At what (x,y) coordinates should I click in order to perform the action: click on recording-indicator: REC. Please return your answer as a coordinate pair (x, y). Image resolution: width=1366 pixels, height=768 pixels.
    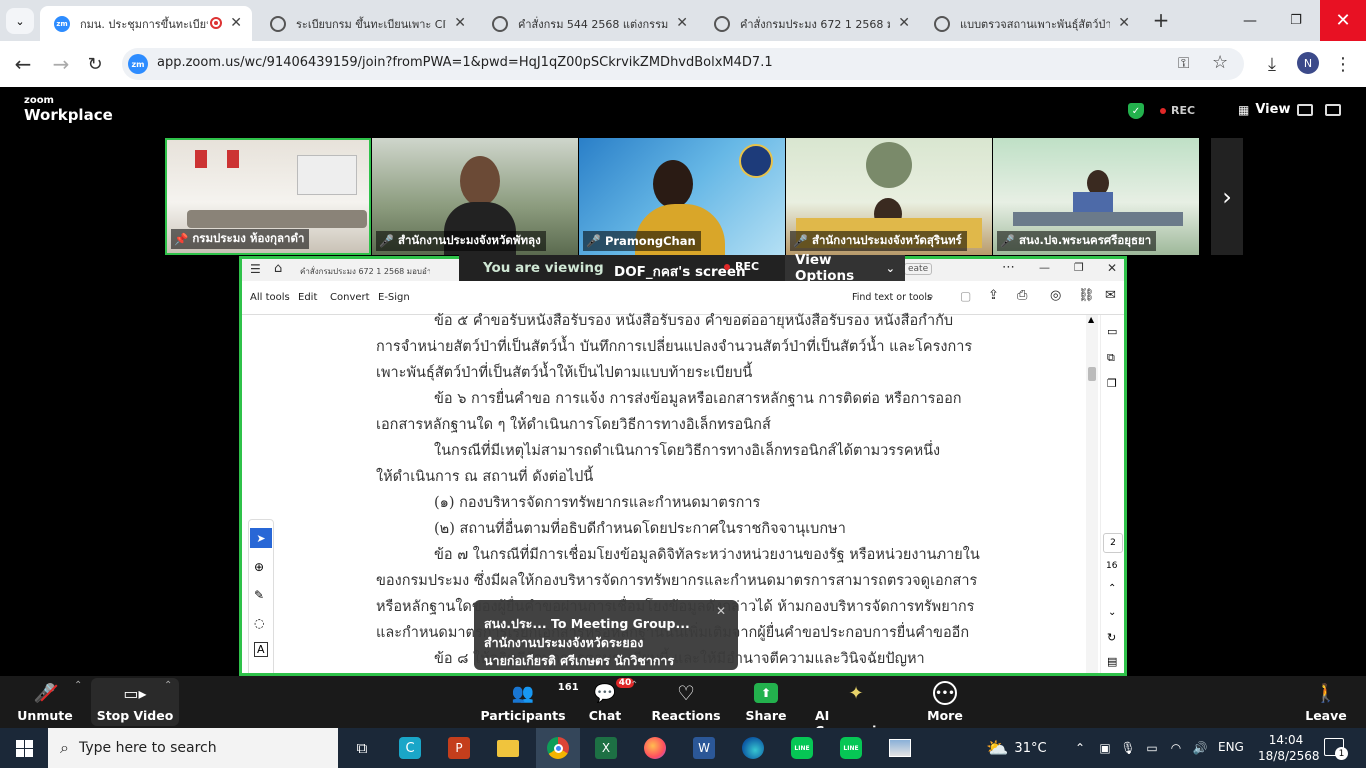
    Looking at the image, I should click on (1177, 110).